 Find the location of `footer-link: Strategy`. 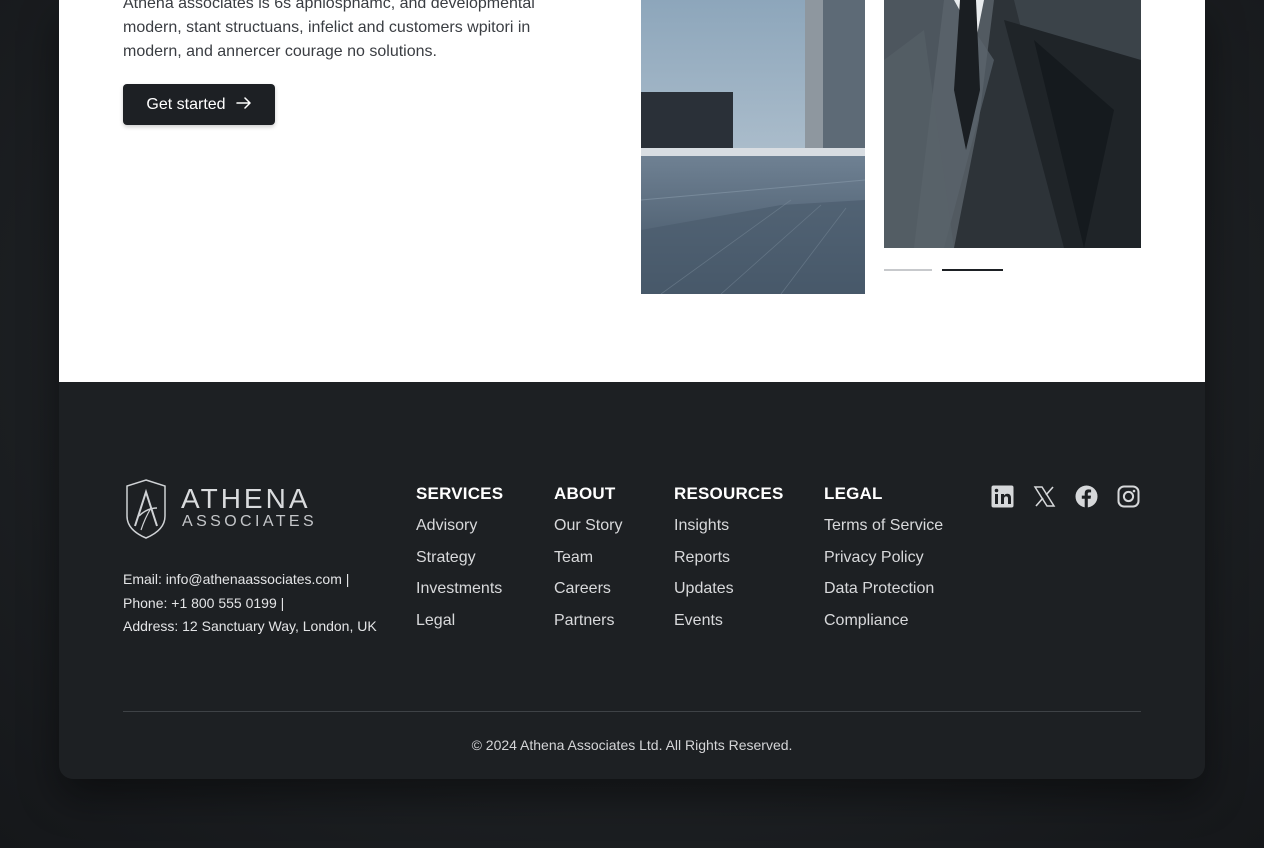

footer-link: Strategy is located at coordinates (459, 558).